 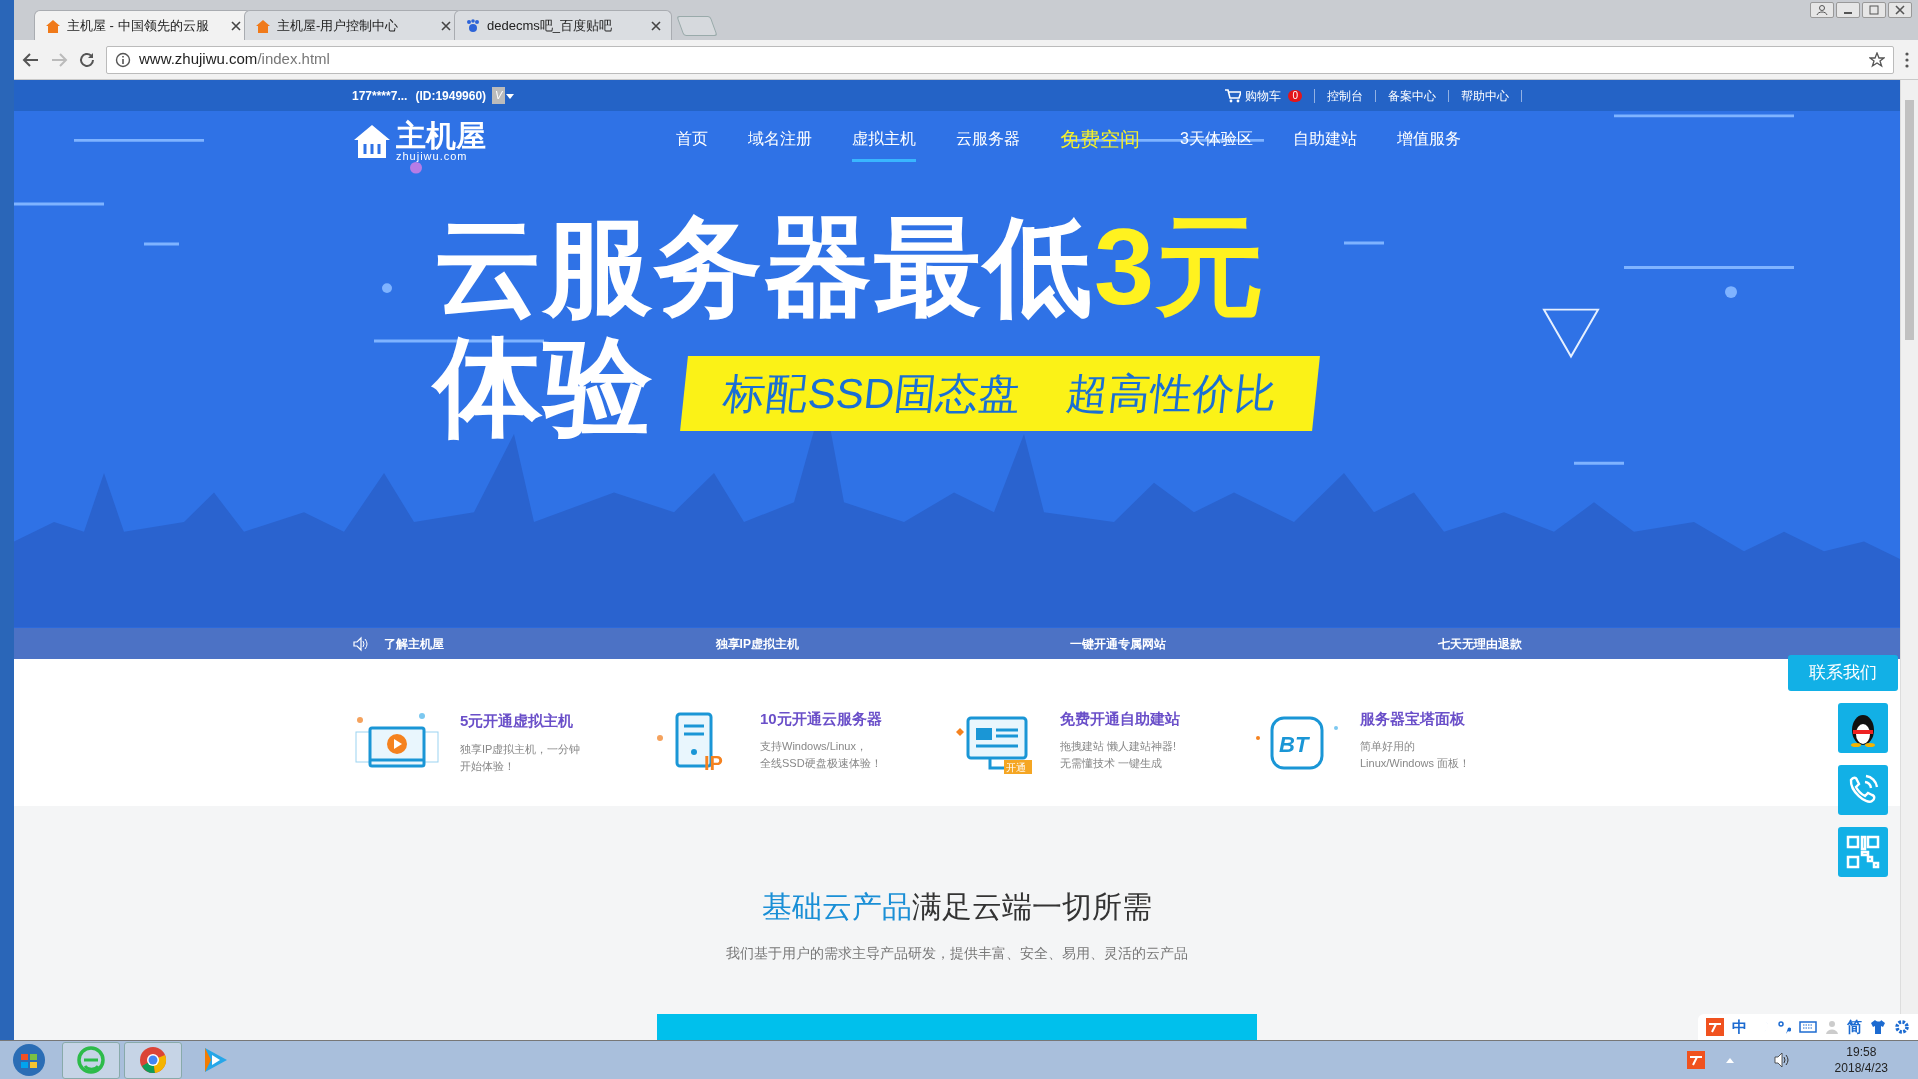 What do you see at coordinates (91, 1060) in the screenshot?
I see `browser-e-icon` at bounding box center [91, 1060].